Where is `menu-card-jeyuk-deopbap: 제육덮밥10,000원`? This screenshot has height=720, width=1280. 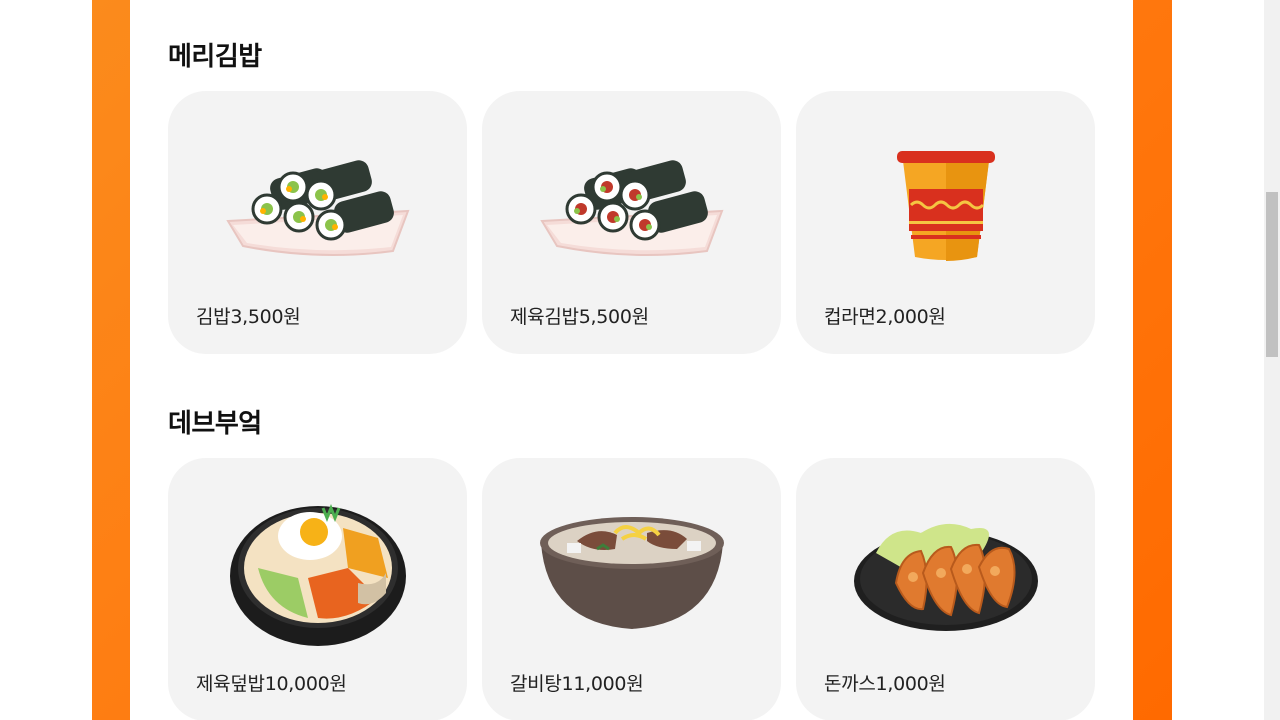 menu-card-jeyuk-deopbap: 제육덮밥10,000원 is located at coordinates (317, 589).